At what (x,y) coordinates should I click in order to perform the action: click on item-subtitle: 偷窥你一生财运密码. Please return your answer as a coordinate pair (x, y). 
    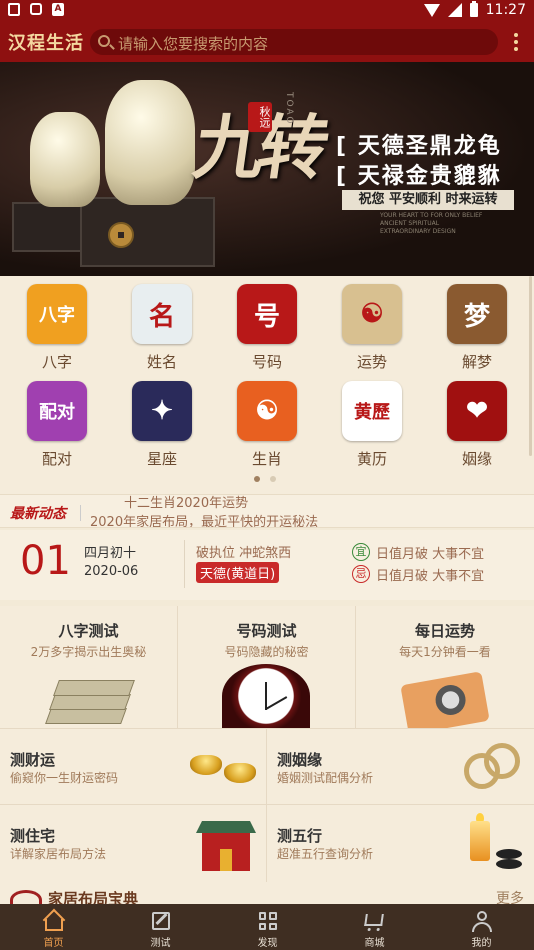
    Looking at the image, I should click on (64, 778).